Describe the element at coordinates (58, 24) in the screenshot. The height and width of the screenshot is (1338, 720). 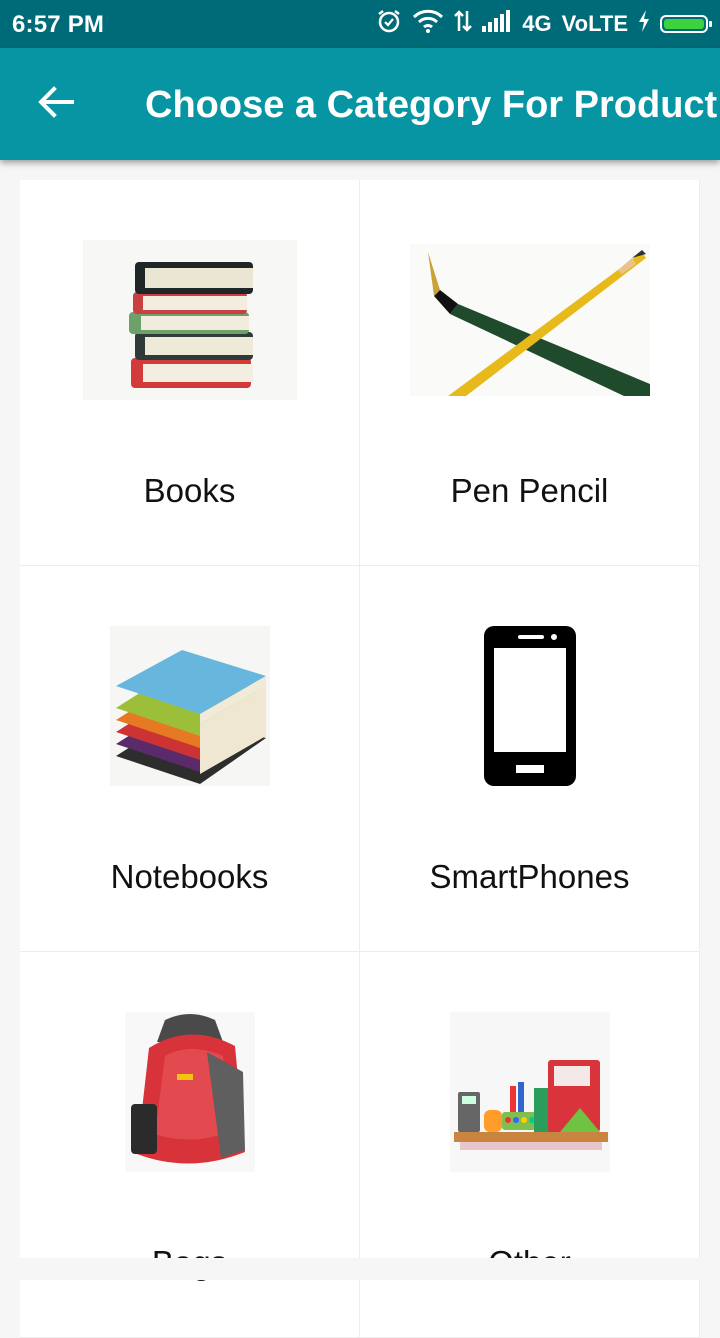
I see `status-time: 6:57 PM` at that location.